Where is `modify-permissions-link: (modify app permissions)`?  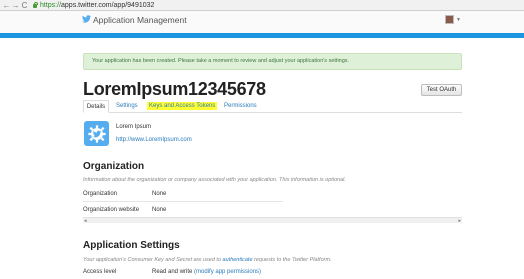 modify-permissions-link: (modify app permissions) is located at coordinates (227, 272).